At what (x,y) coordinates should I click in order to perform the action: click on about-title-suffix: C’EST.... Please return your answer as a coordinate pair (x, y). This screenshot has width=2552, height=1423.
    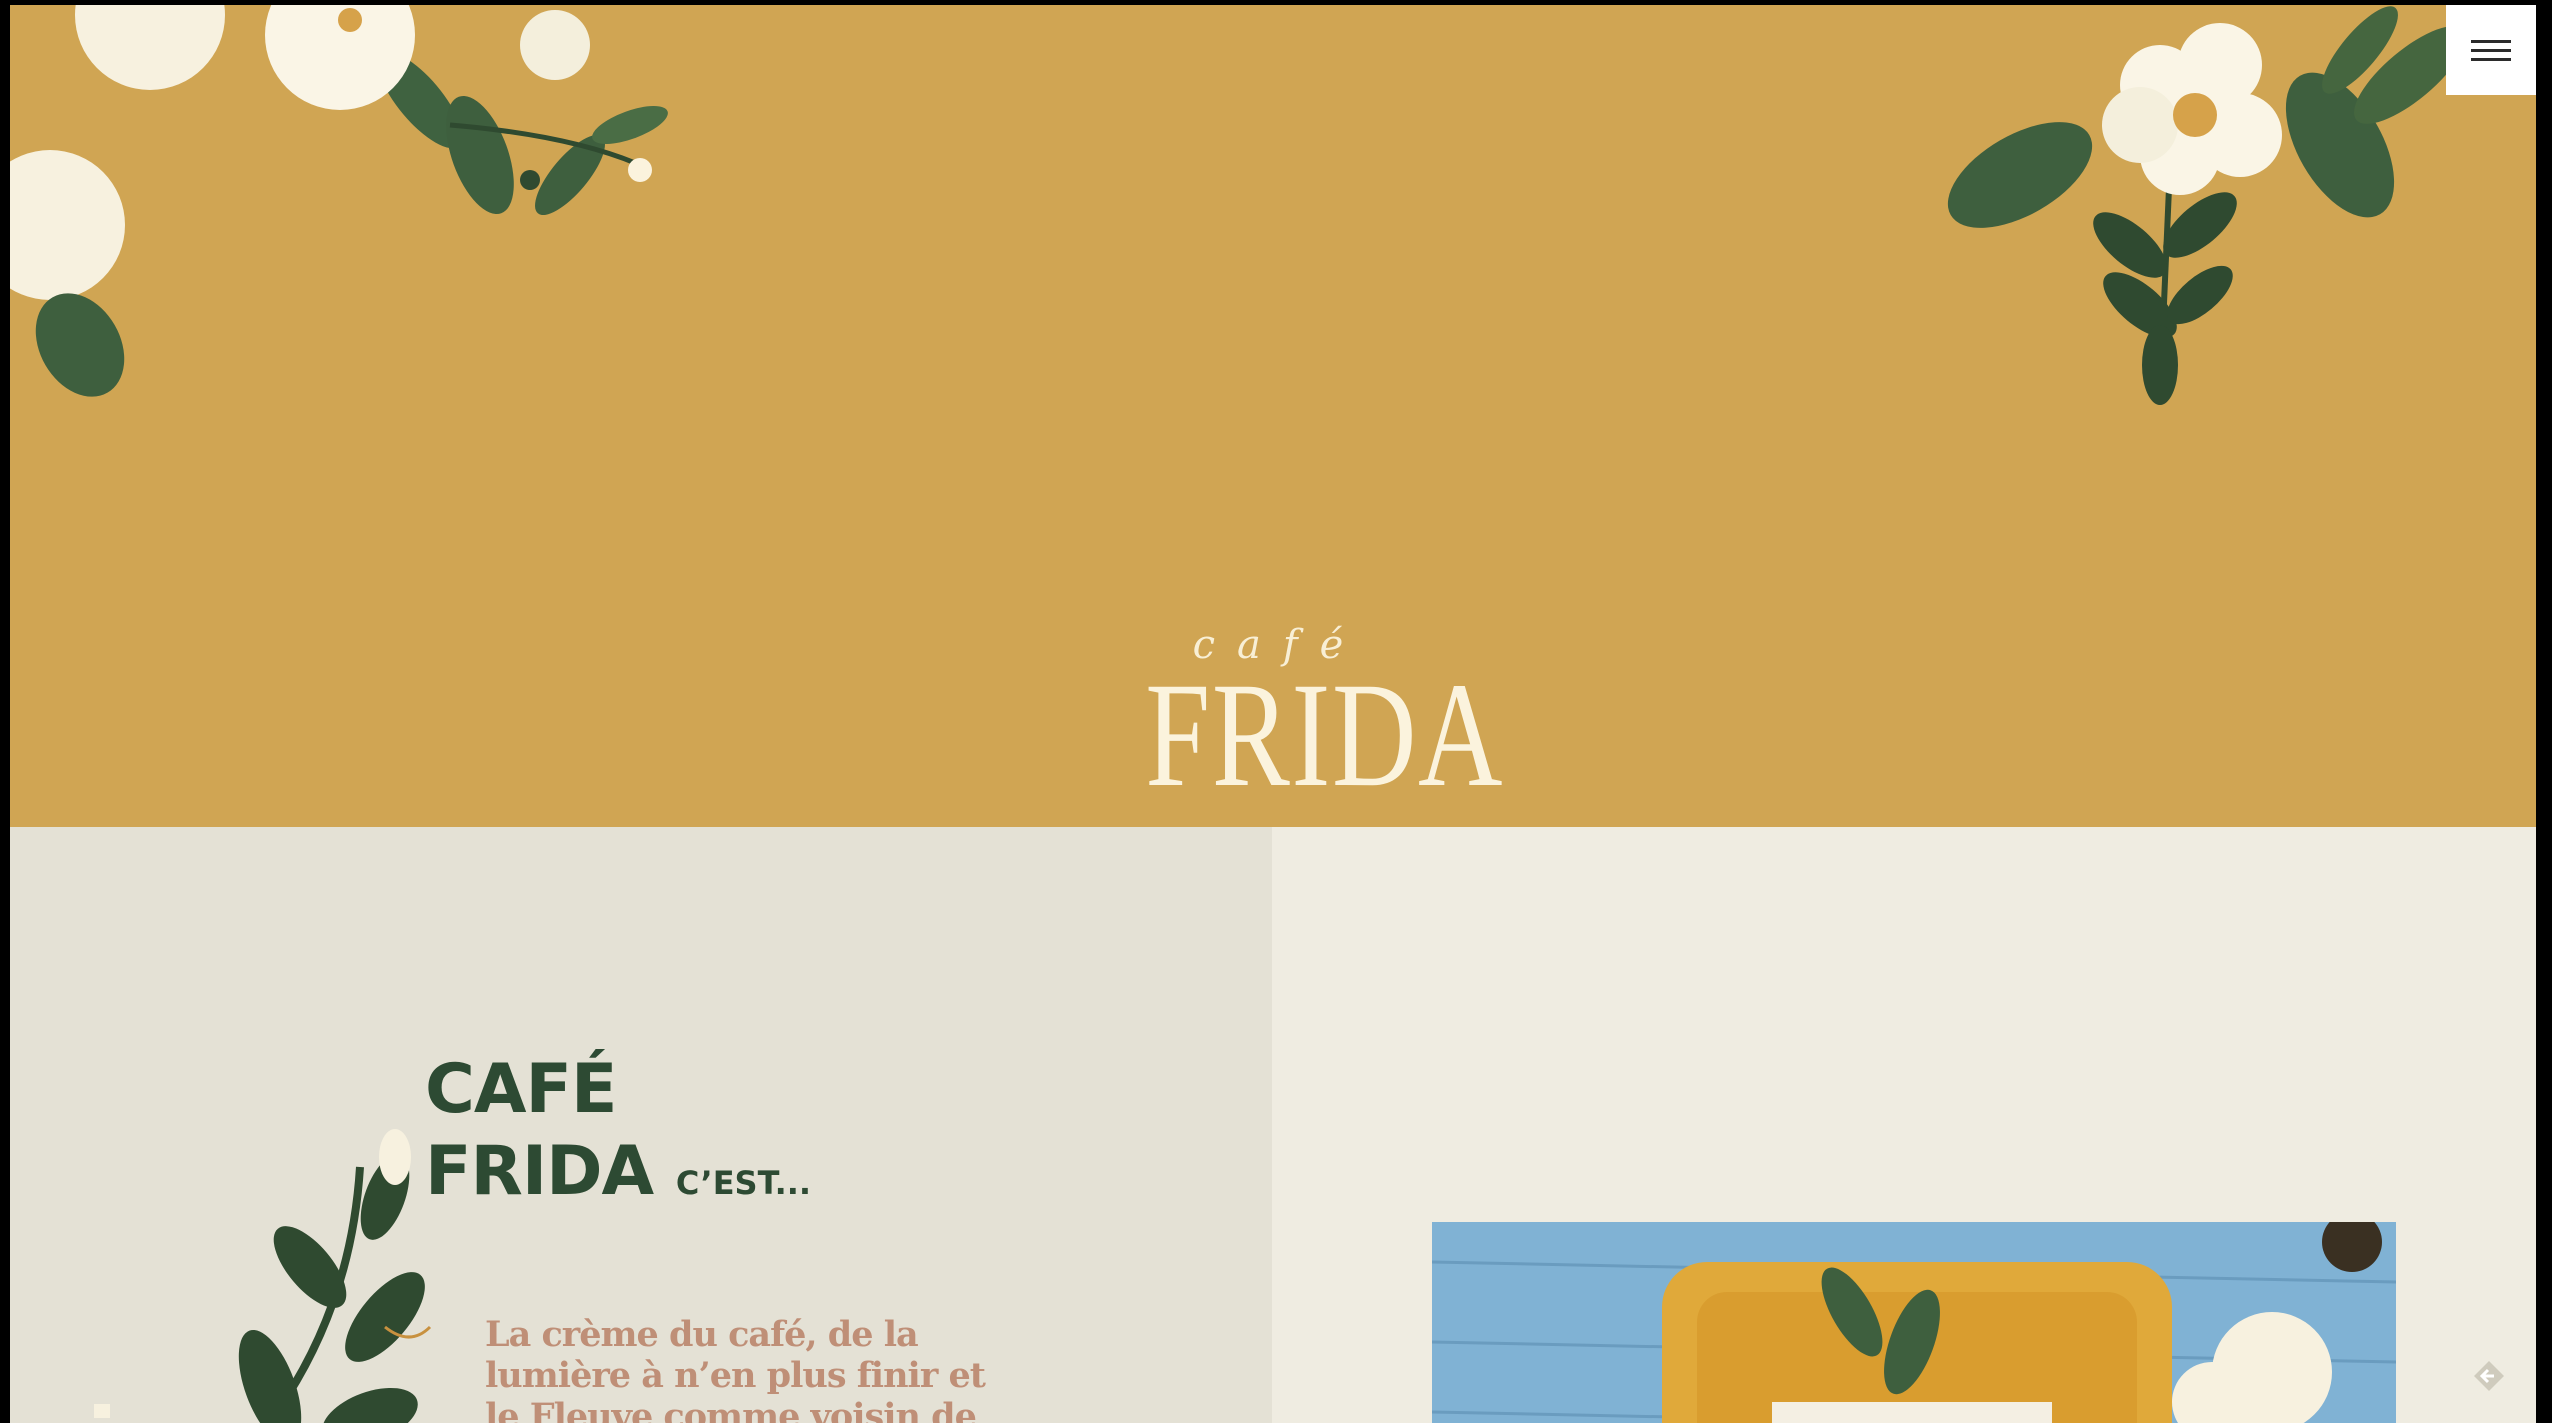
    Looking at the image, I should click on (743, 1183).